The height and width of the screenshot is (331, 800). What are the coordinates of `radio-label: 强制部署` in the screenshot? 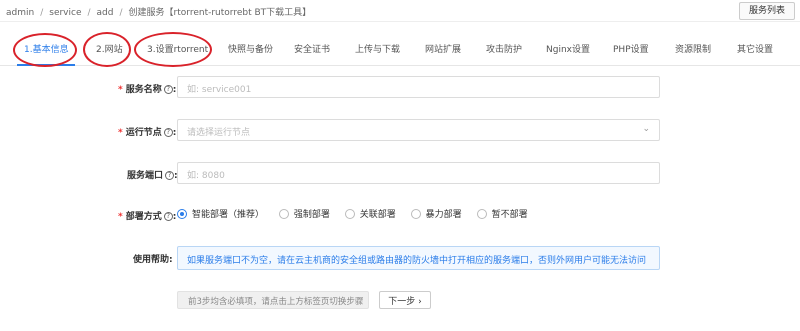 It's located at (311, 215).